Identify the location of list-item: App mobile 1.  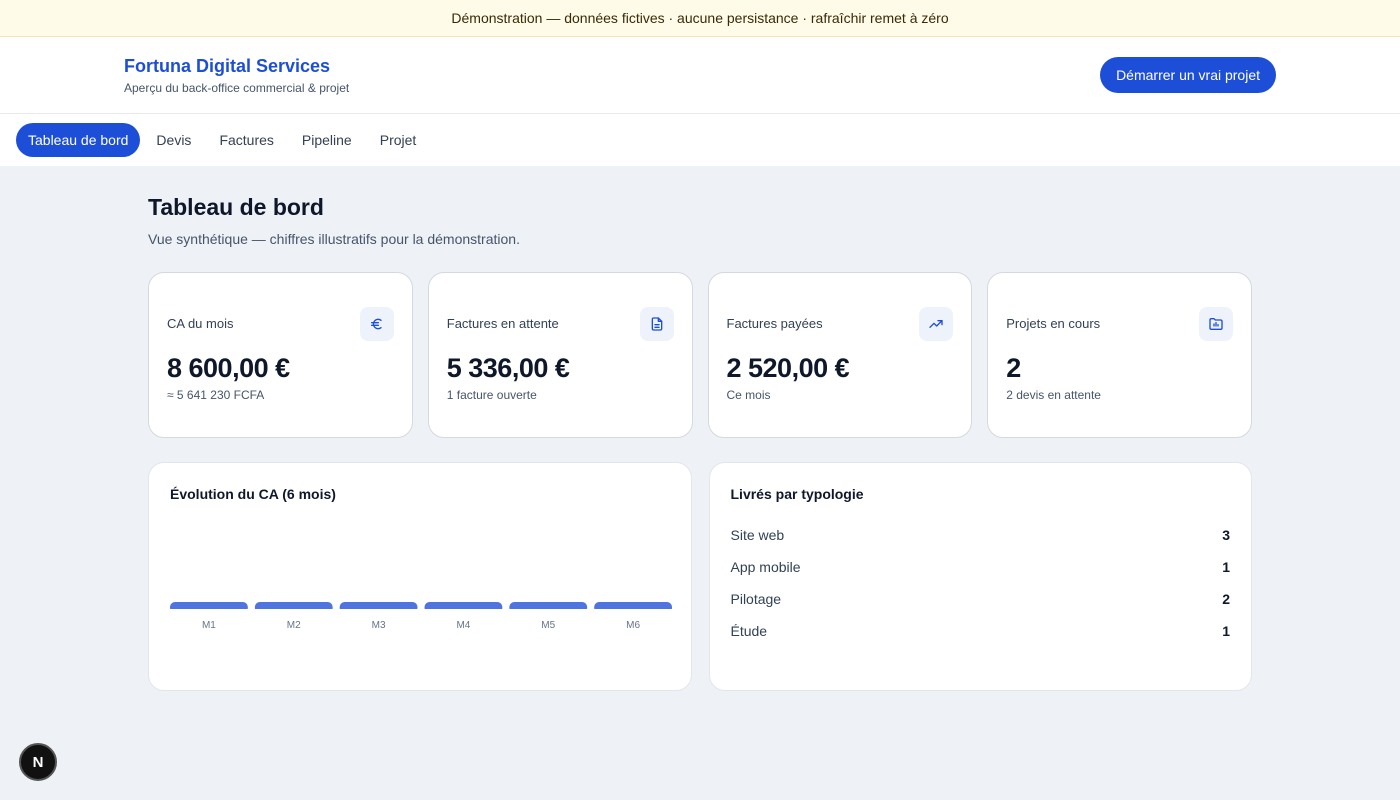
(981, 567).